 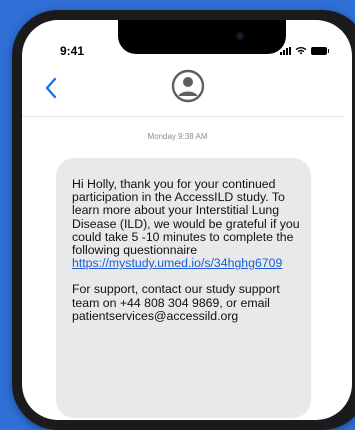 What do you see at coordinates (240, 36) in the screenshot?
I see `camera-dot` at bounding box center [240, 36].